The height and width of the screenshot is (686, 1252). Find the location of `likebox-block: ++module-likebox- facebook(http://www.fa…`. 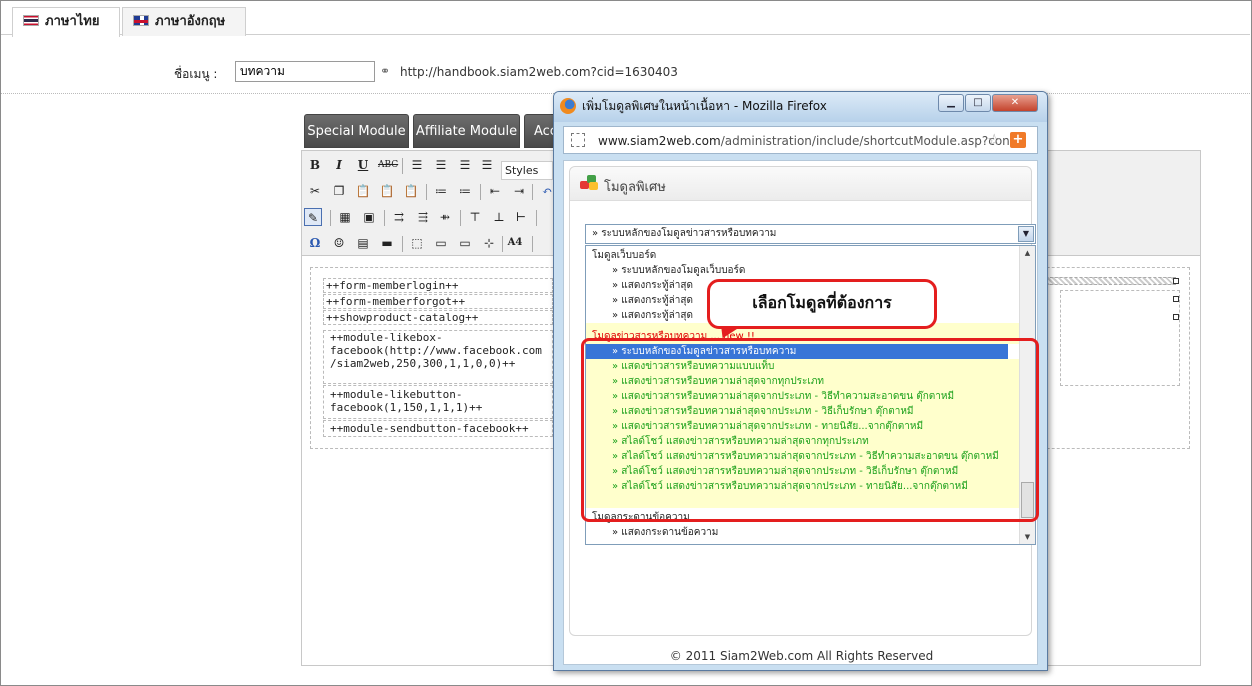

likebox-block: ++module-likebox- facebook(http://www.fa… is located at coordinates (438, 357).